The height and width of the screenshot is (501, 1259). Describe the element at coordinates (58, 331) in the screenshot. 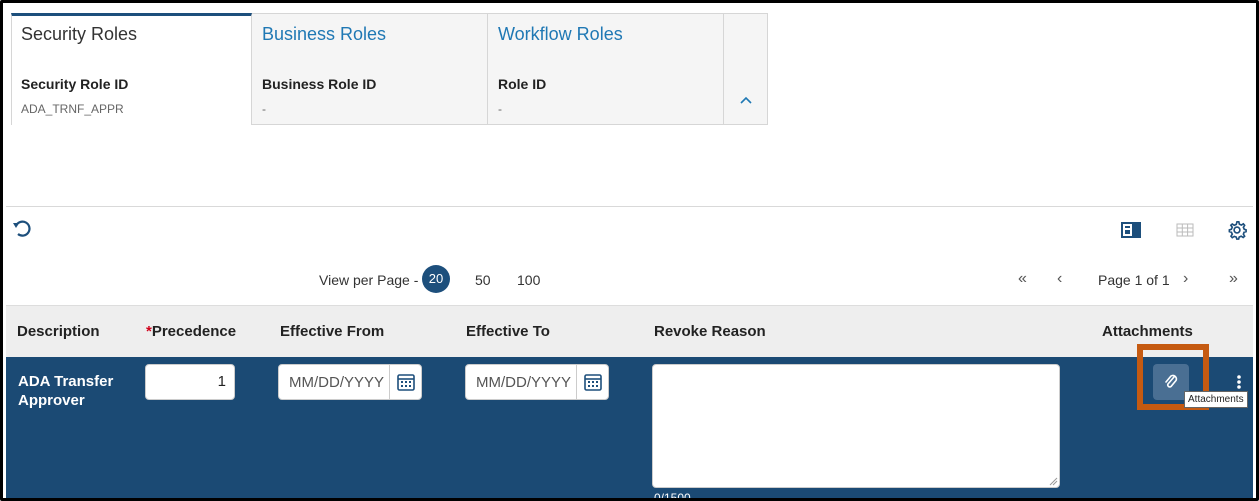

I see `column-description: Description` at that location.